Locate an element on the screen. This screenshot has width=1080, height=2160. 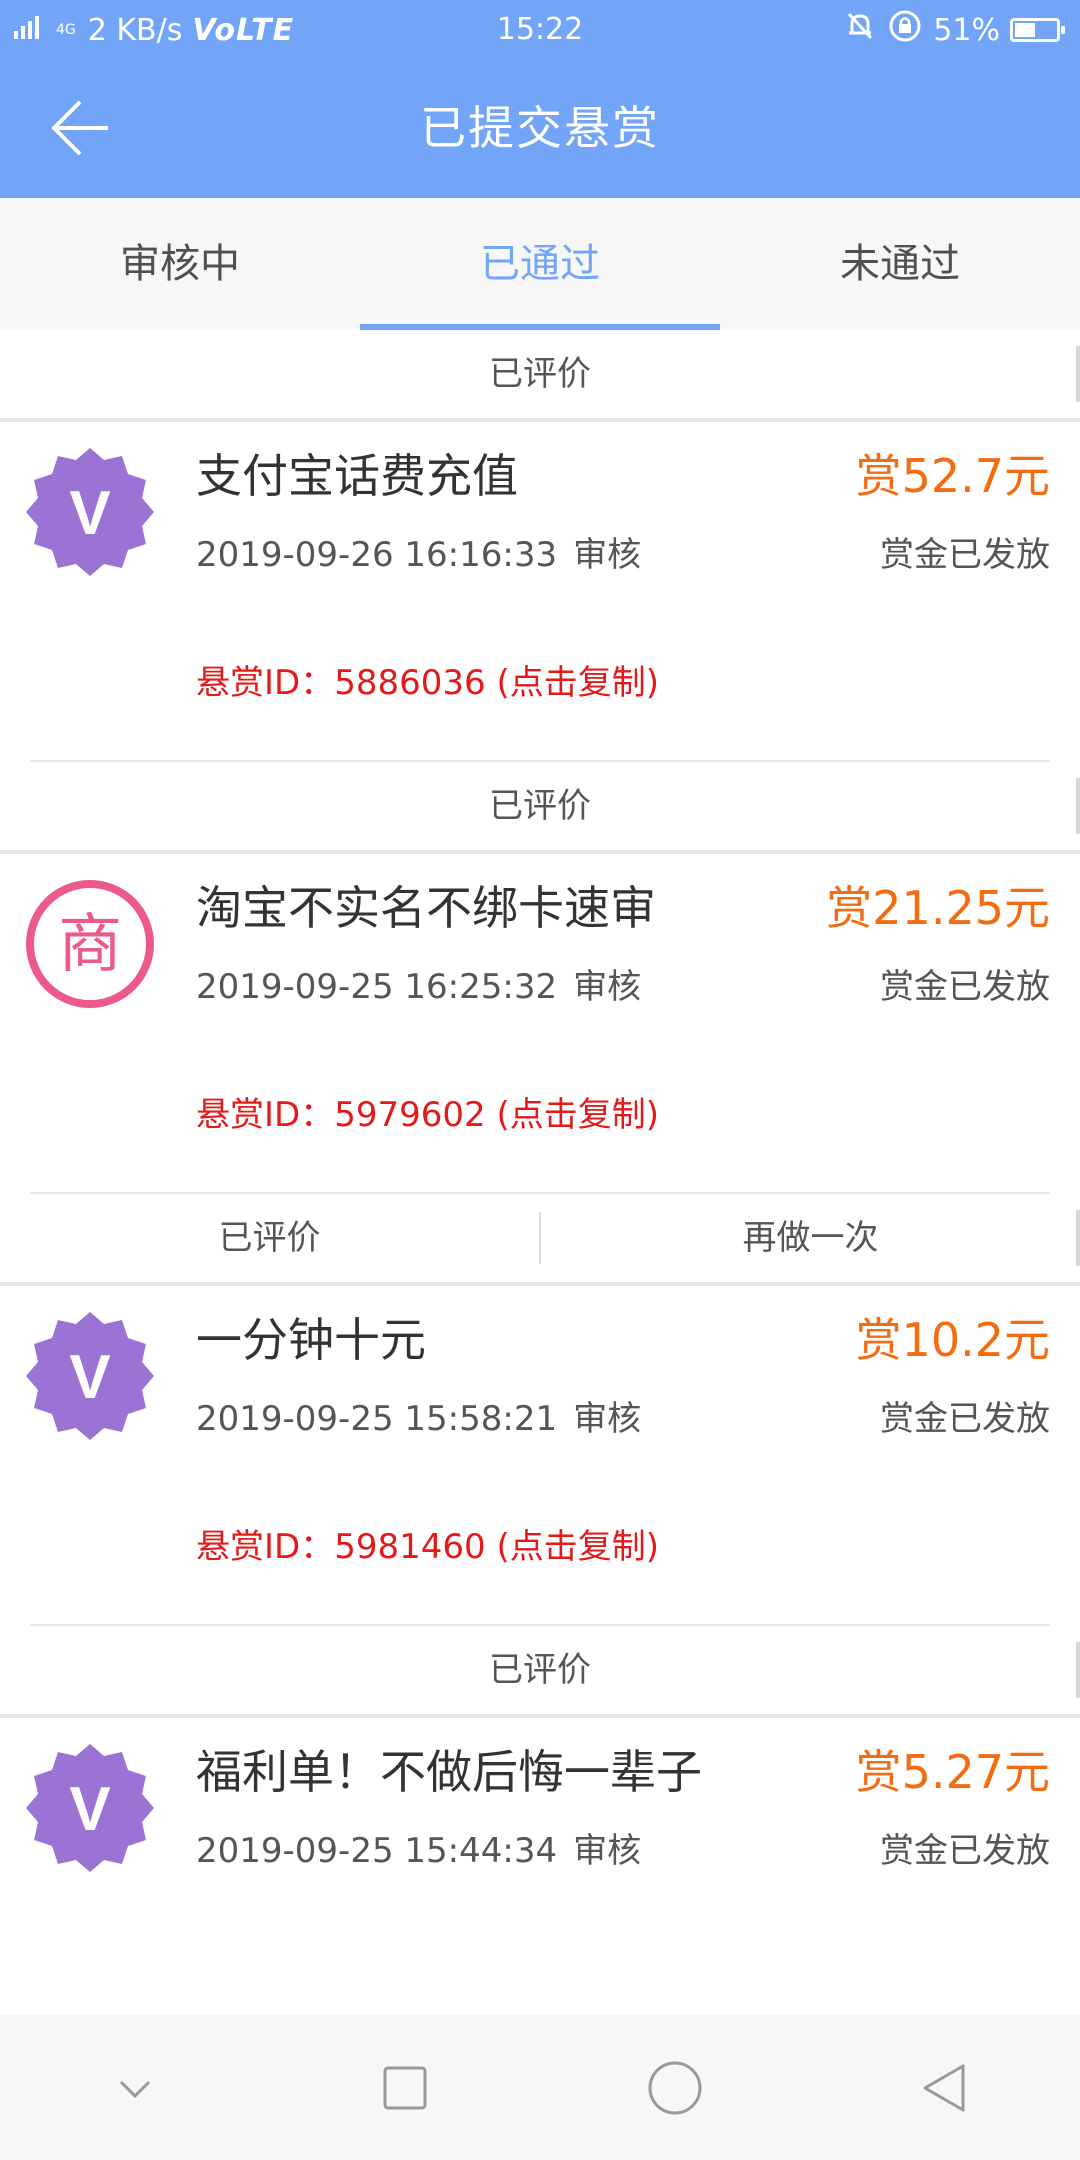
tab-approved: 已通过 is located at coordinates (540, 264).